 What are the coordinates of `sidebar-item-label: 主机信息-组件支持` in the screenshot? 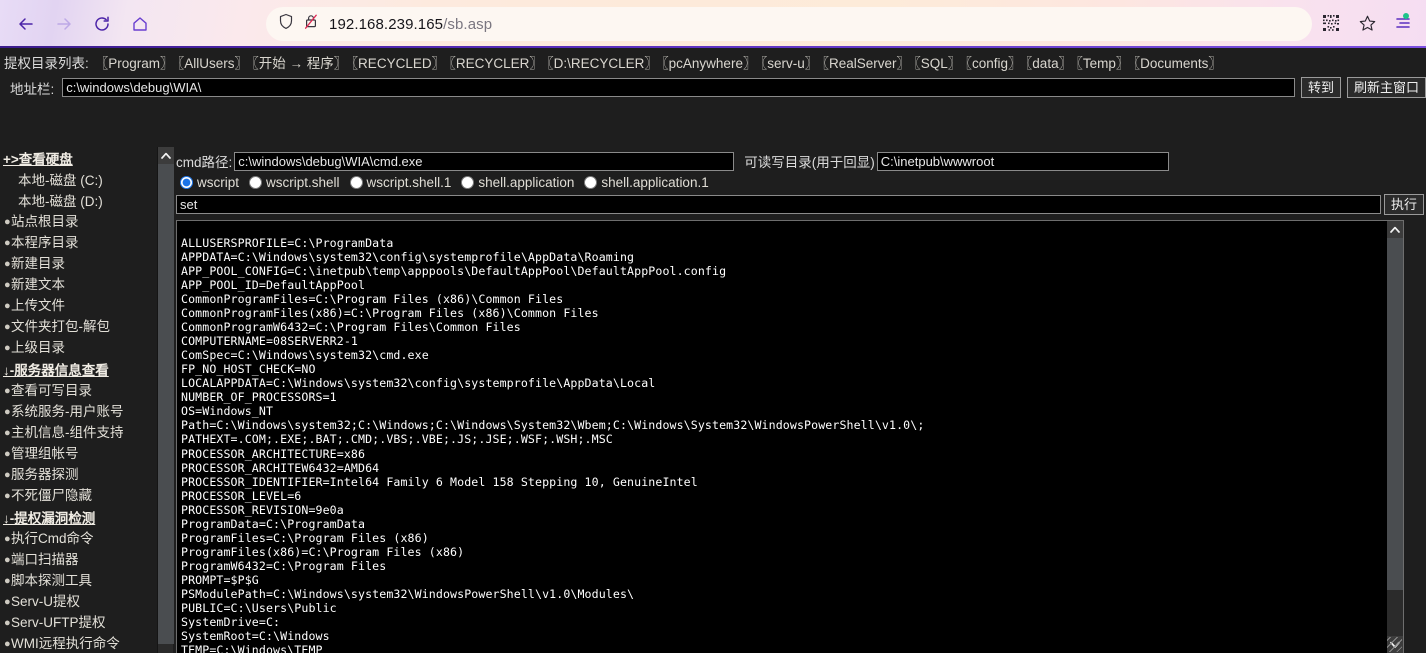 It's located at (67, 432).